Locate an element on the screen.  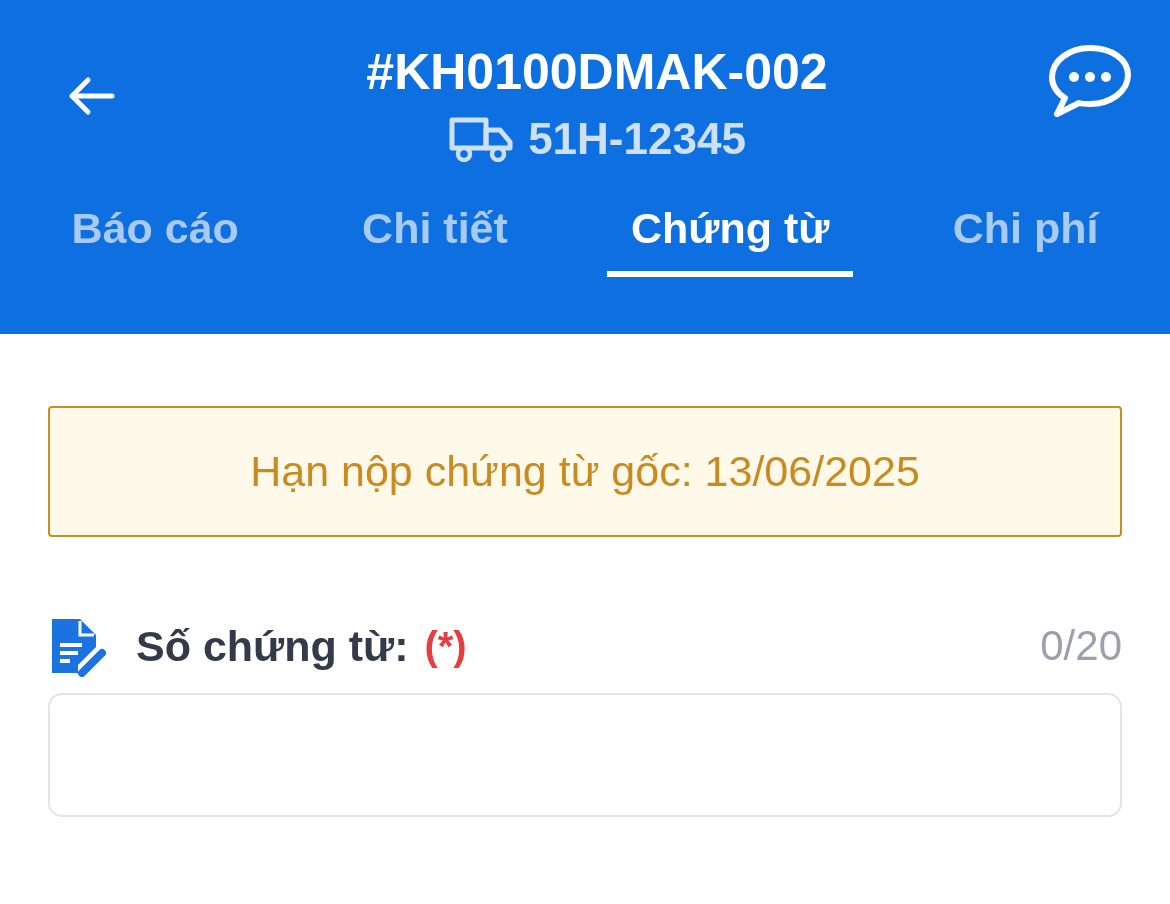
input-field is located at coordinates (585, 755).